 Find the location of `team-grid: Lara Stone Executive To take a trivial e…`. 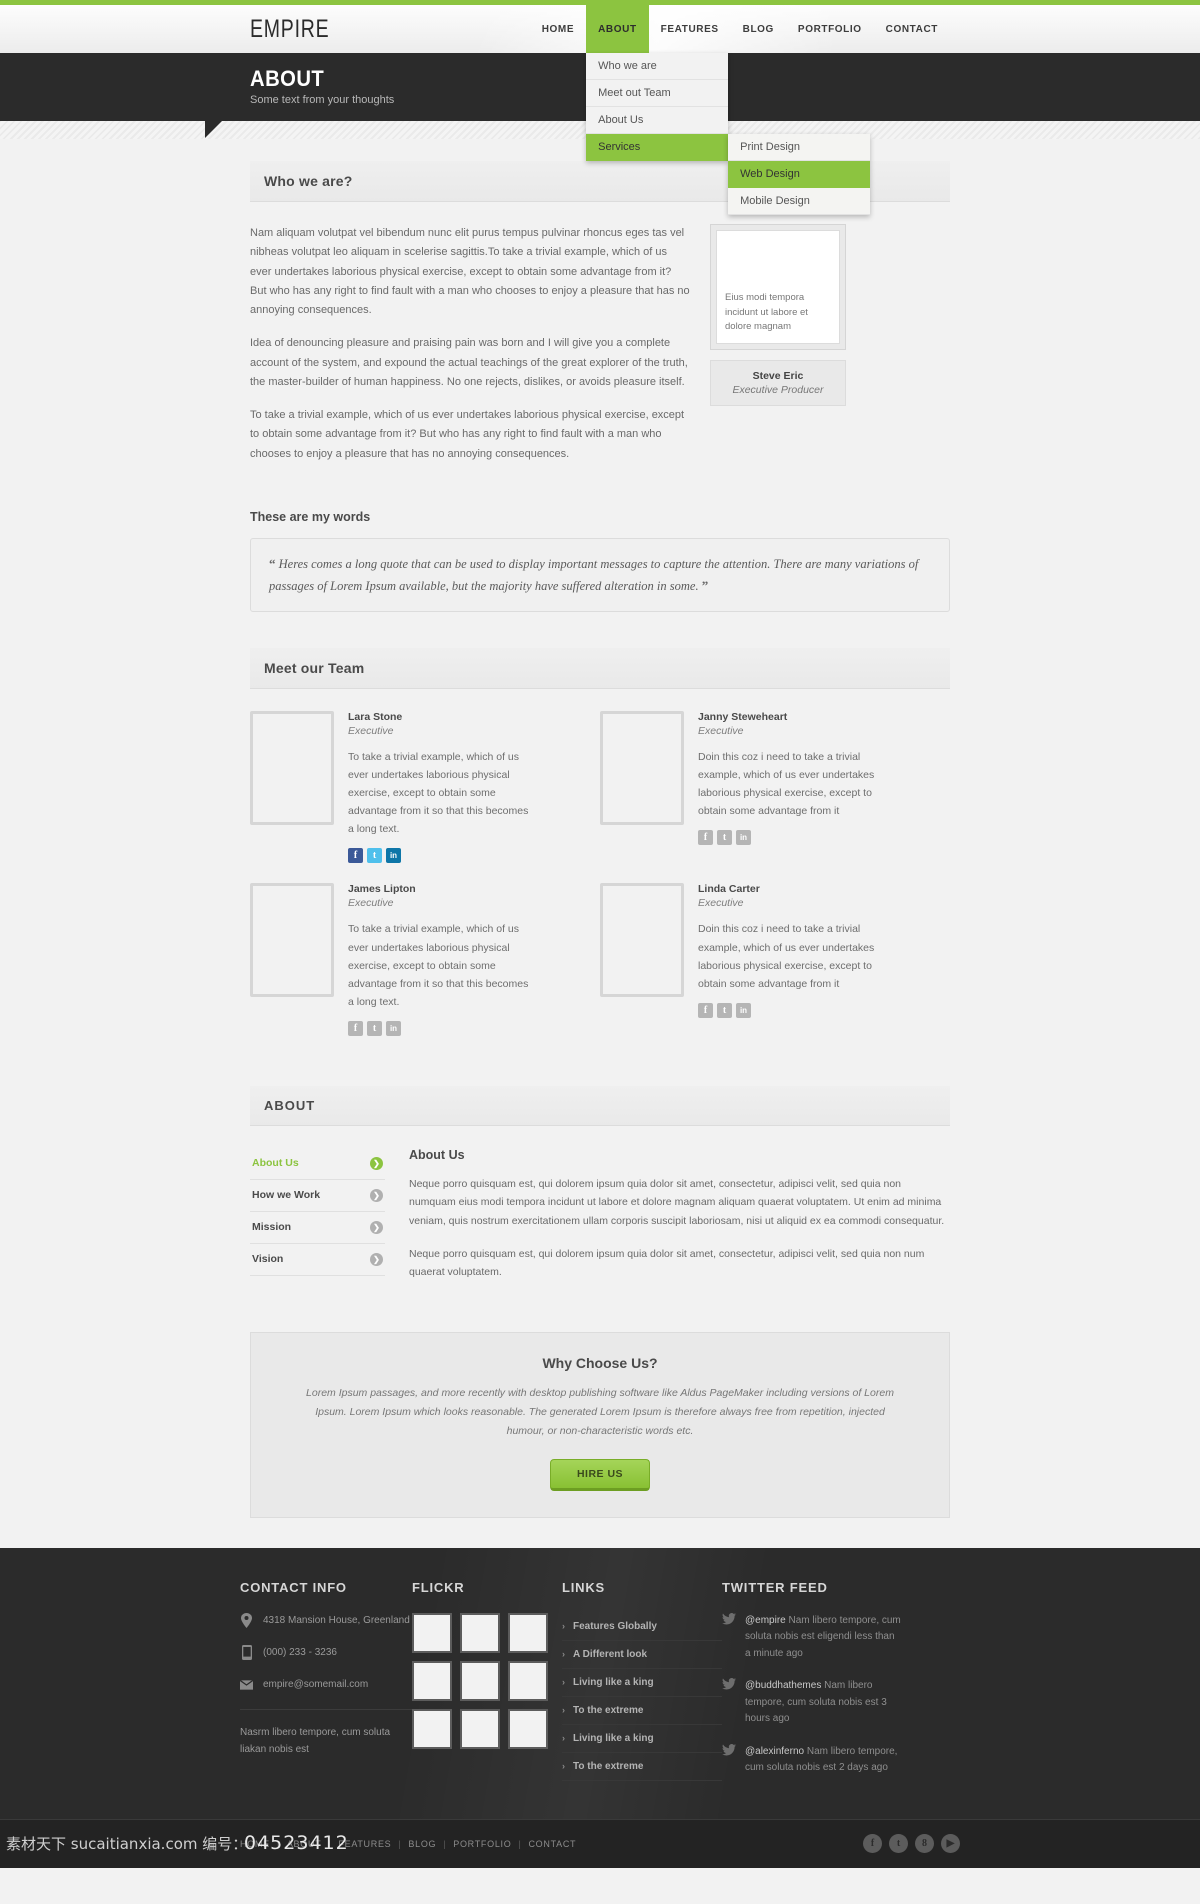

team-grid: Lara Stone Executive To take a trivial e… is located at coordinates (600, 883).